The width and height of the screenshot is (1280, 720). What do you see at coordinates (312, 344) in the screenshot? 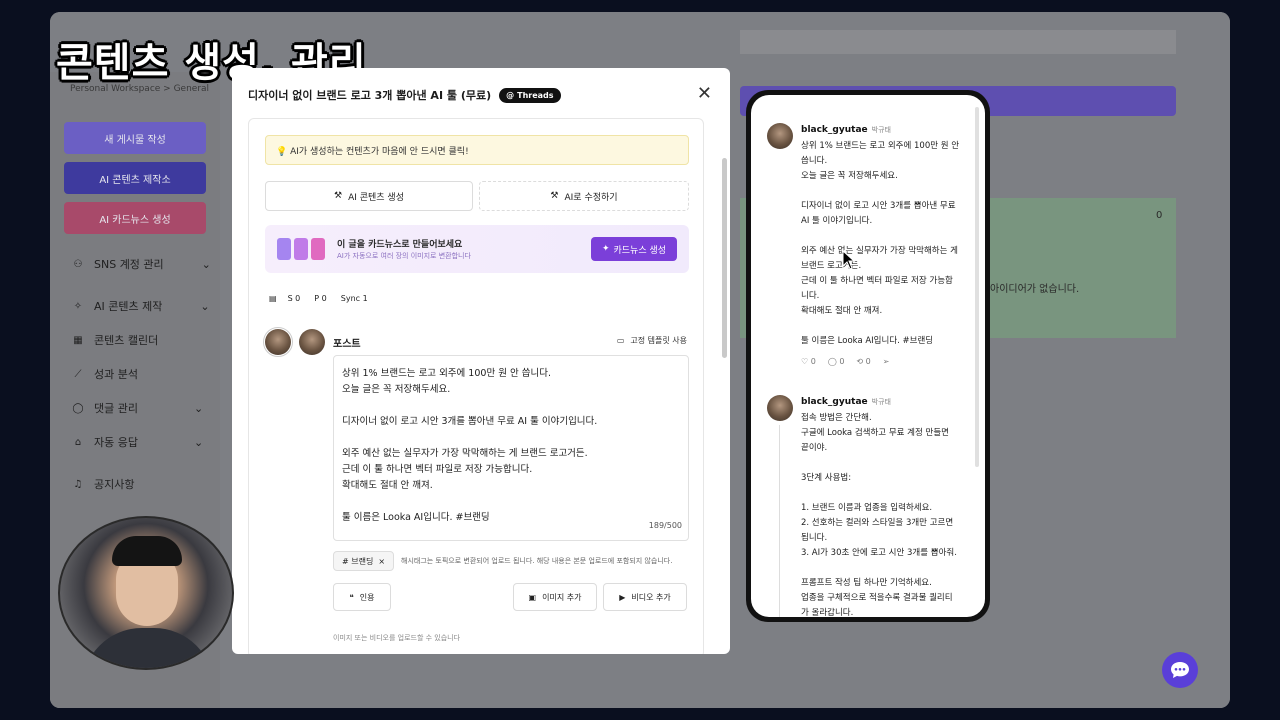
I see `account-avatar` at bounding box center [312, 344].